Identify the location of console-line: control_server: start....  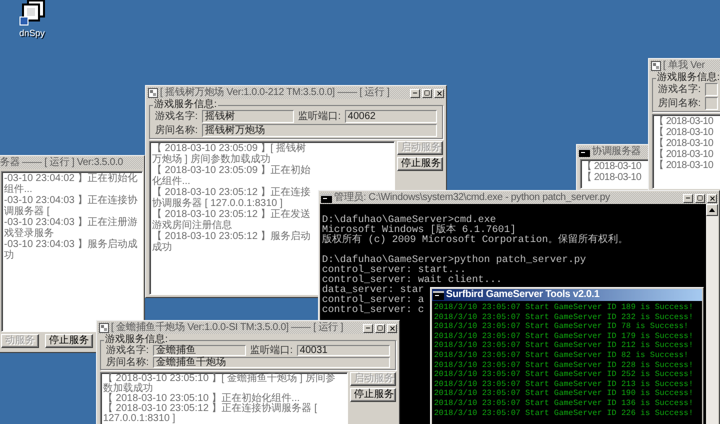
(394, 271).